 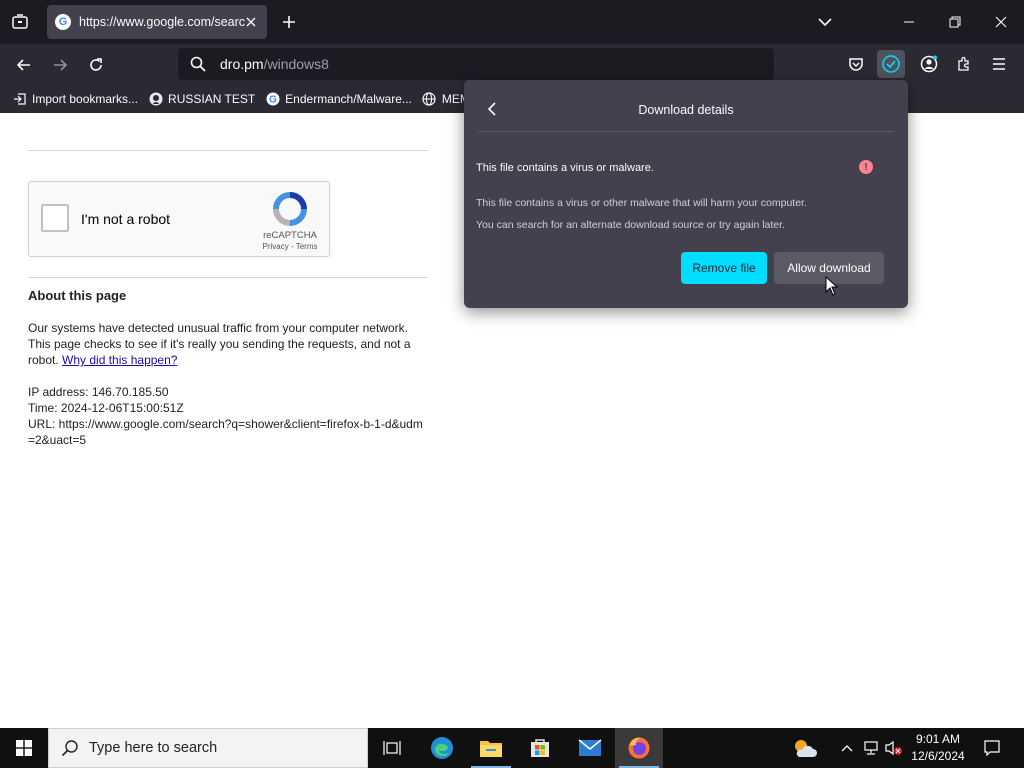 What do you see at coordinates (55, 218) in the screenshot?
I see `recaptcha-checkbox` at bounding box center [55, 218].